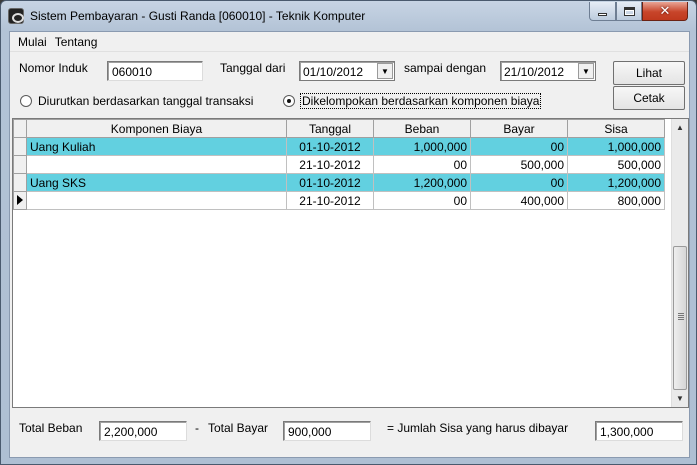 The width and height of the screenshot is (697, 465). What do you see at coordinates (680, 398) in the screenshot?
I see `scroll-down-arrow-icon: ▼` at bounding box center [680, 398].